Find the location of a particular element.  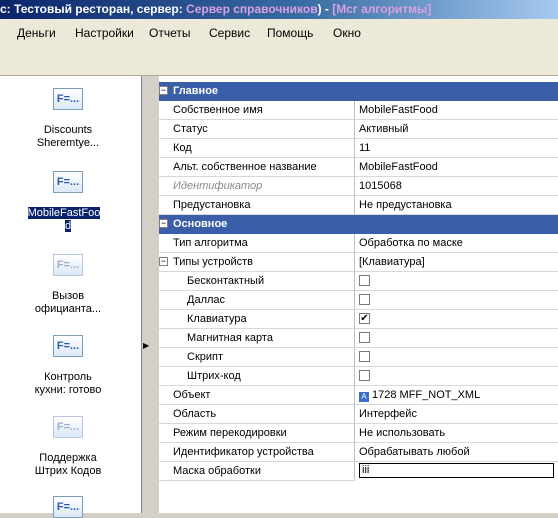

property-name: Статус is located at coordinates (257, 129).